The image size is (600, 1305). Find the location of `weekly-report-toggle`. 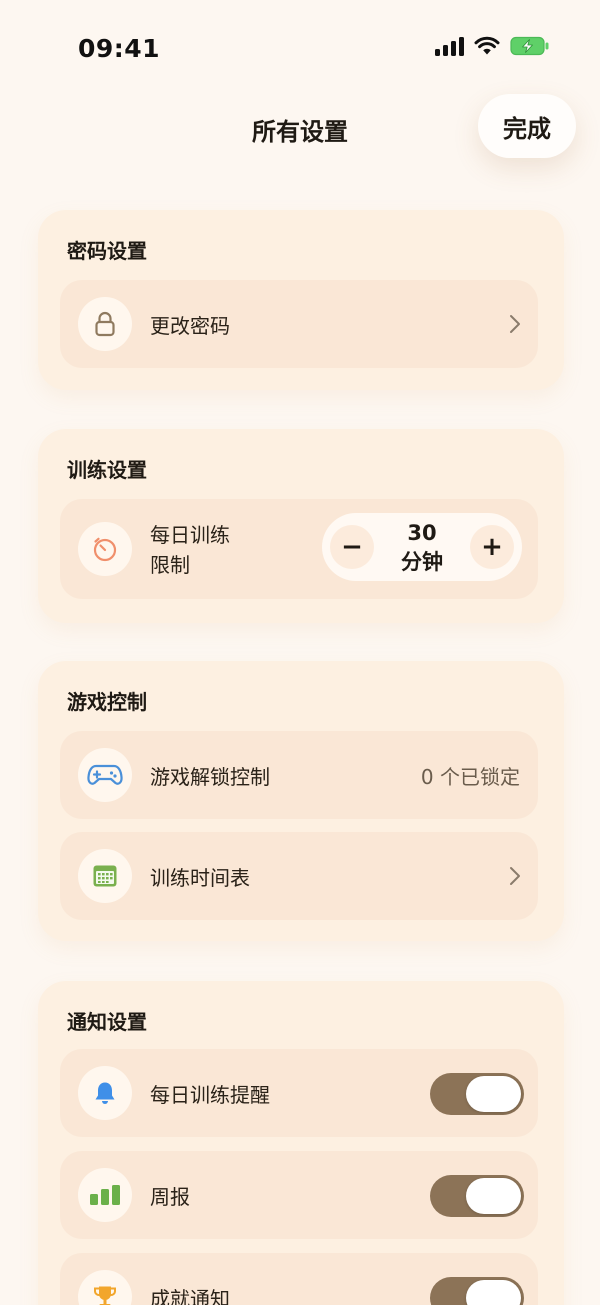

weekly-report-toggle is located at coordinates (477, 1196).